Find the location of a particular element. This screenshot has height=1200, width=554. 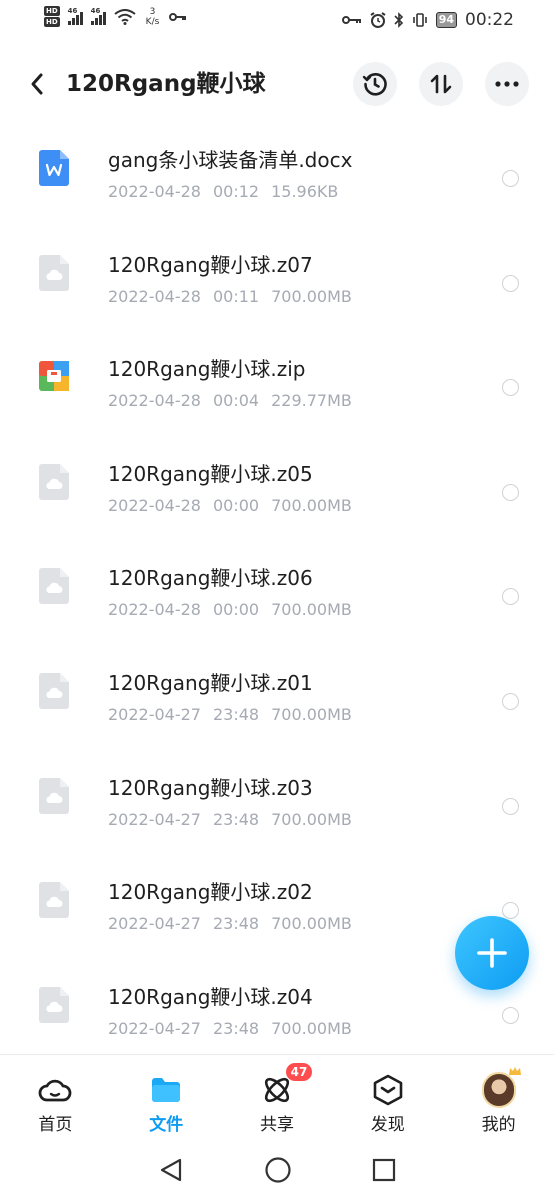

history-button is located at coordinates (375, 84).